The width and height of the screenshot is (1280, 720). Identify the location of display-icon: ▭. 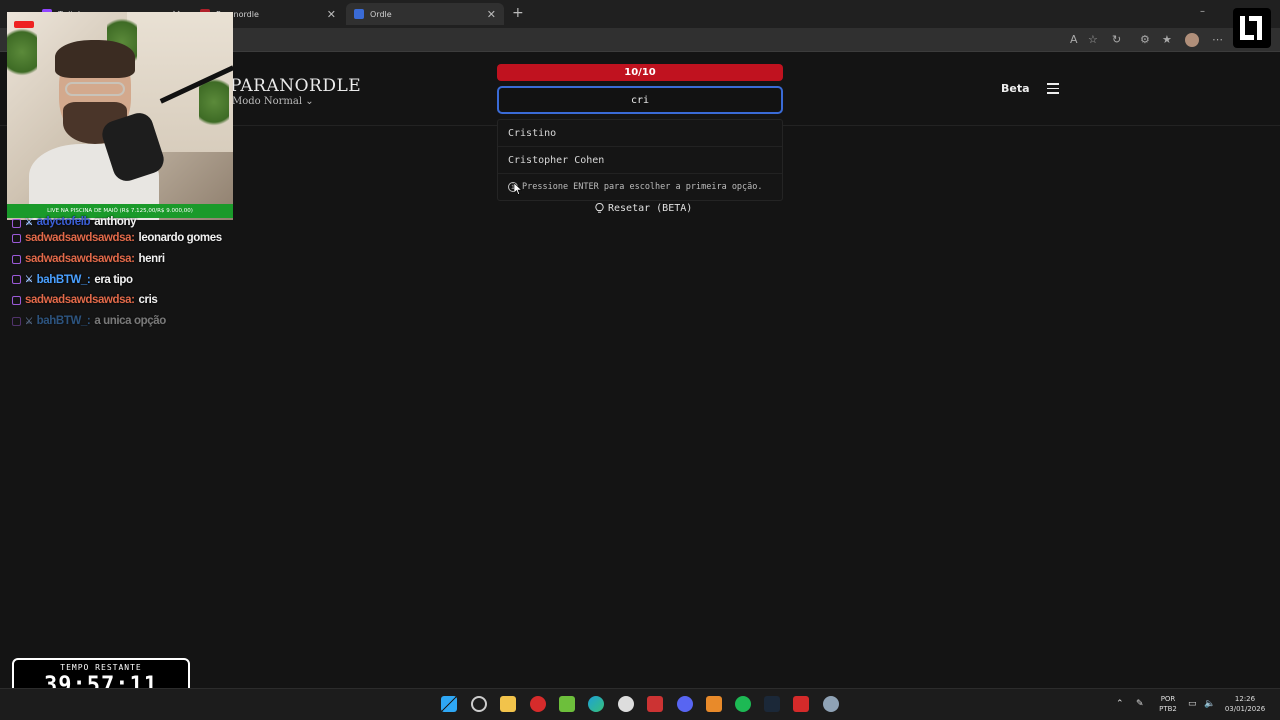
(1192, 704).